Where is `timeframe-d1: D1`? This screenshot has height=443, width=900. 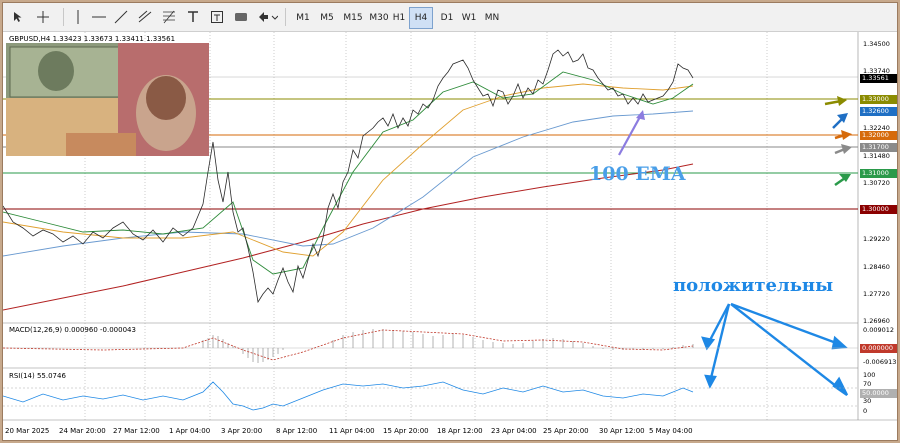
timeframe-d1: D1 is located at coordinates (447, 18).